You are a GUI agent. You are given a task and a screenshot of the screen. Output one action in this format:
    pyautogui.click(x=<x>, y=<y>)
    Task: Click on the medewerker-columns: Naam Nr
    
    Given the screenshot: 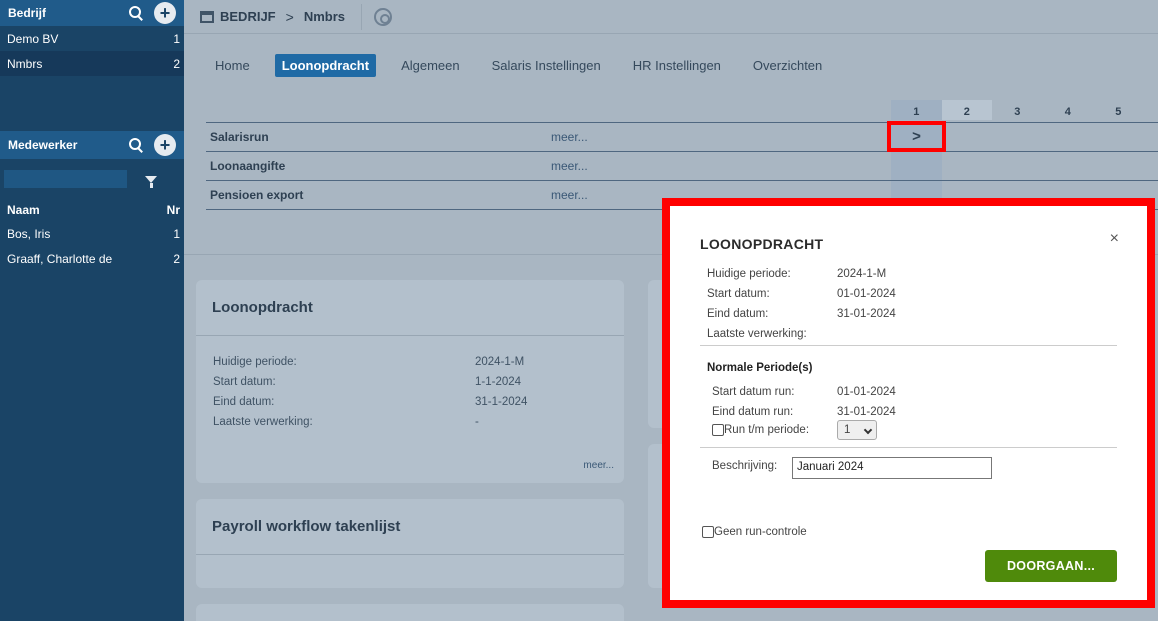 What is the action you would take?
    pyautogui.click(x=93, y=210)
    